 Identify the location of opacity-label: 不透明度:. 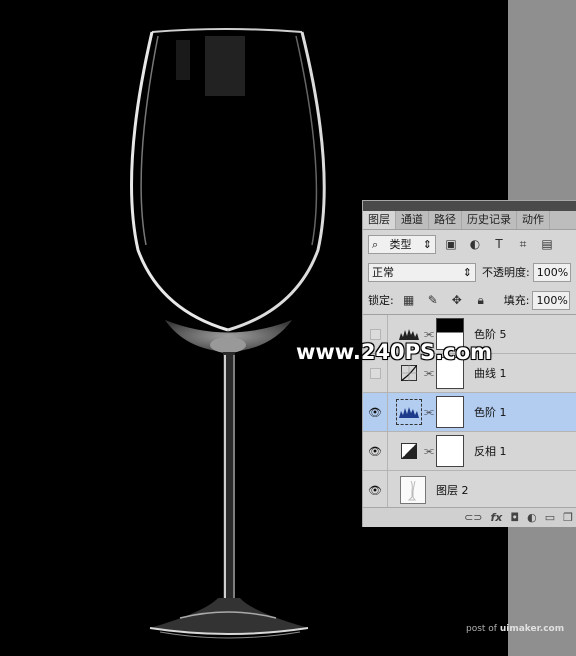
(506, 272).